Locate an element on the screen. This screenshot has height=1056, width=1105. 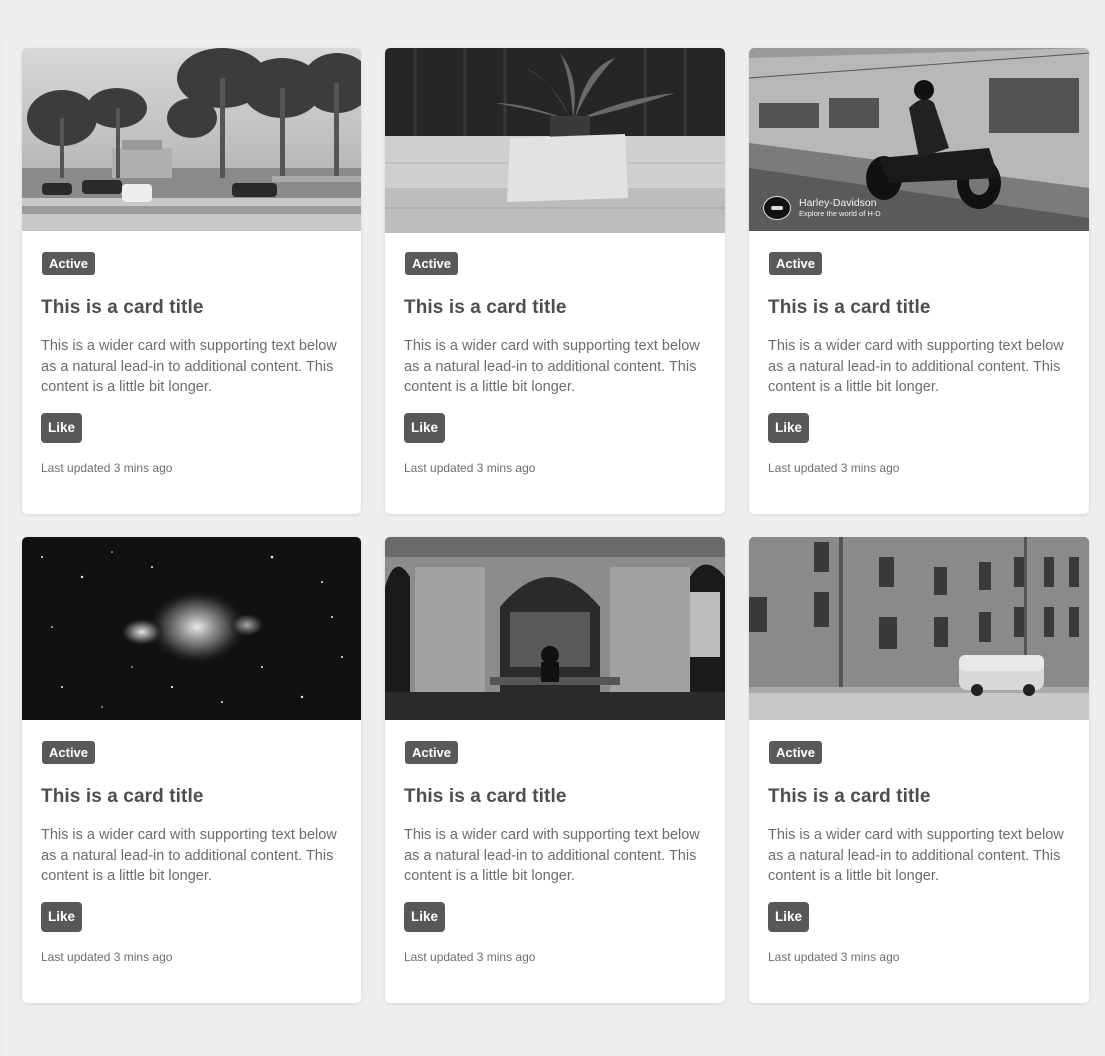
harley-davidson-logo: Harley-Davidson Explore the world of H-D is located at coordinates (822, 208).